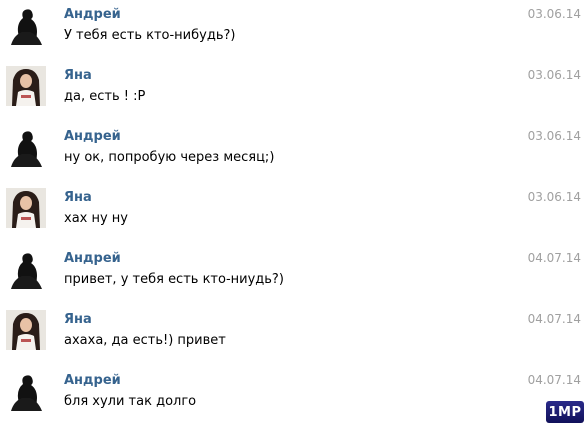 This screenshot has width=586, height=429. What do you see at coordinates (293, 90) in the screenshot?
I see `message-item: Яна да, есть ! :P 03.06.14` at bounding box center [293, 90].